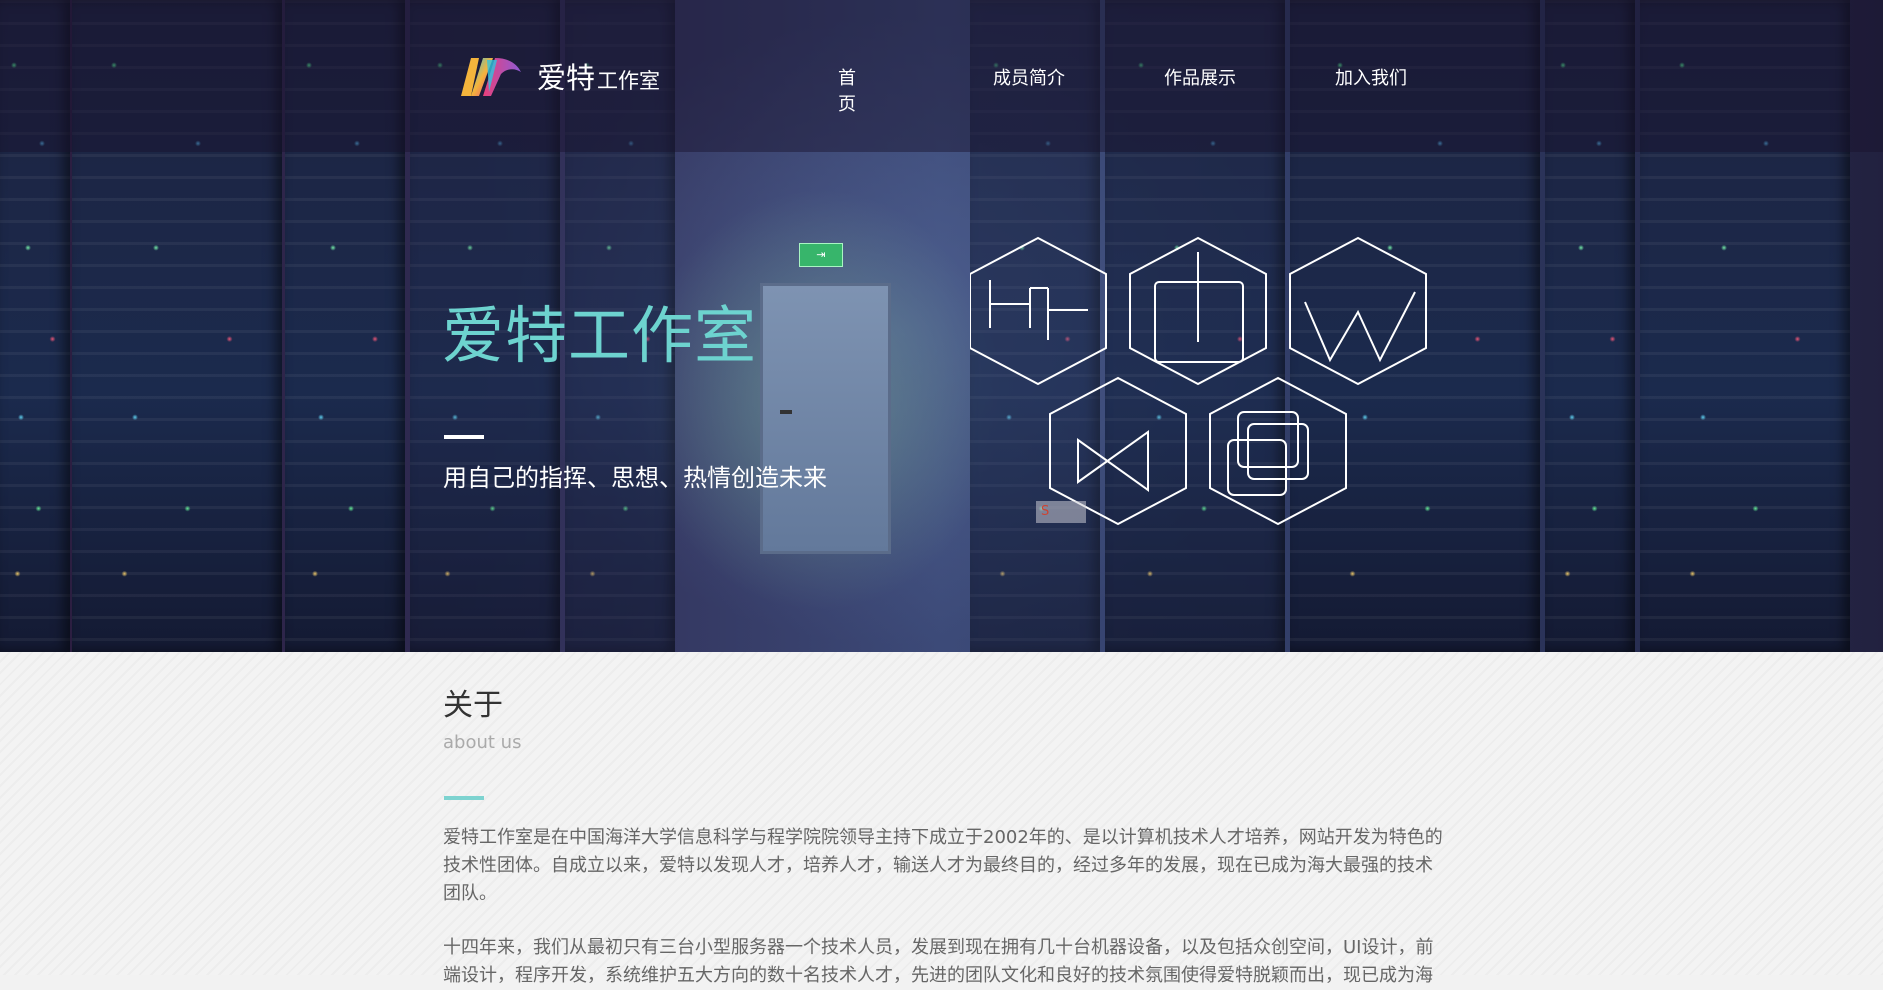  What do you see at coordinates (566, 78) in the screenshot?
I see `logo-text: 爱特` at bounding box center [566, 78].